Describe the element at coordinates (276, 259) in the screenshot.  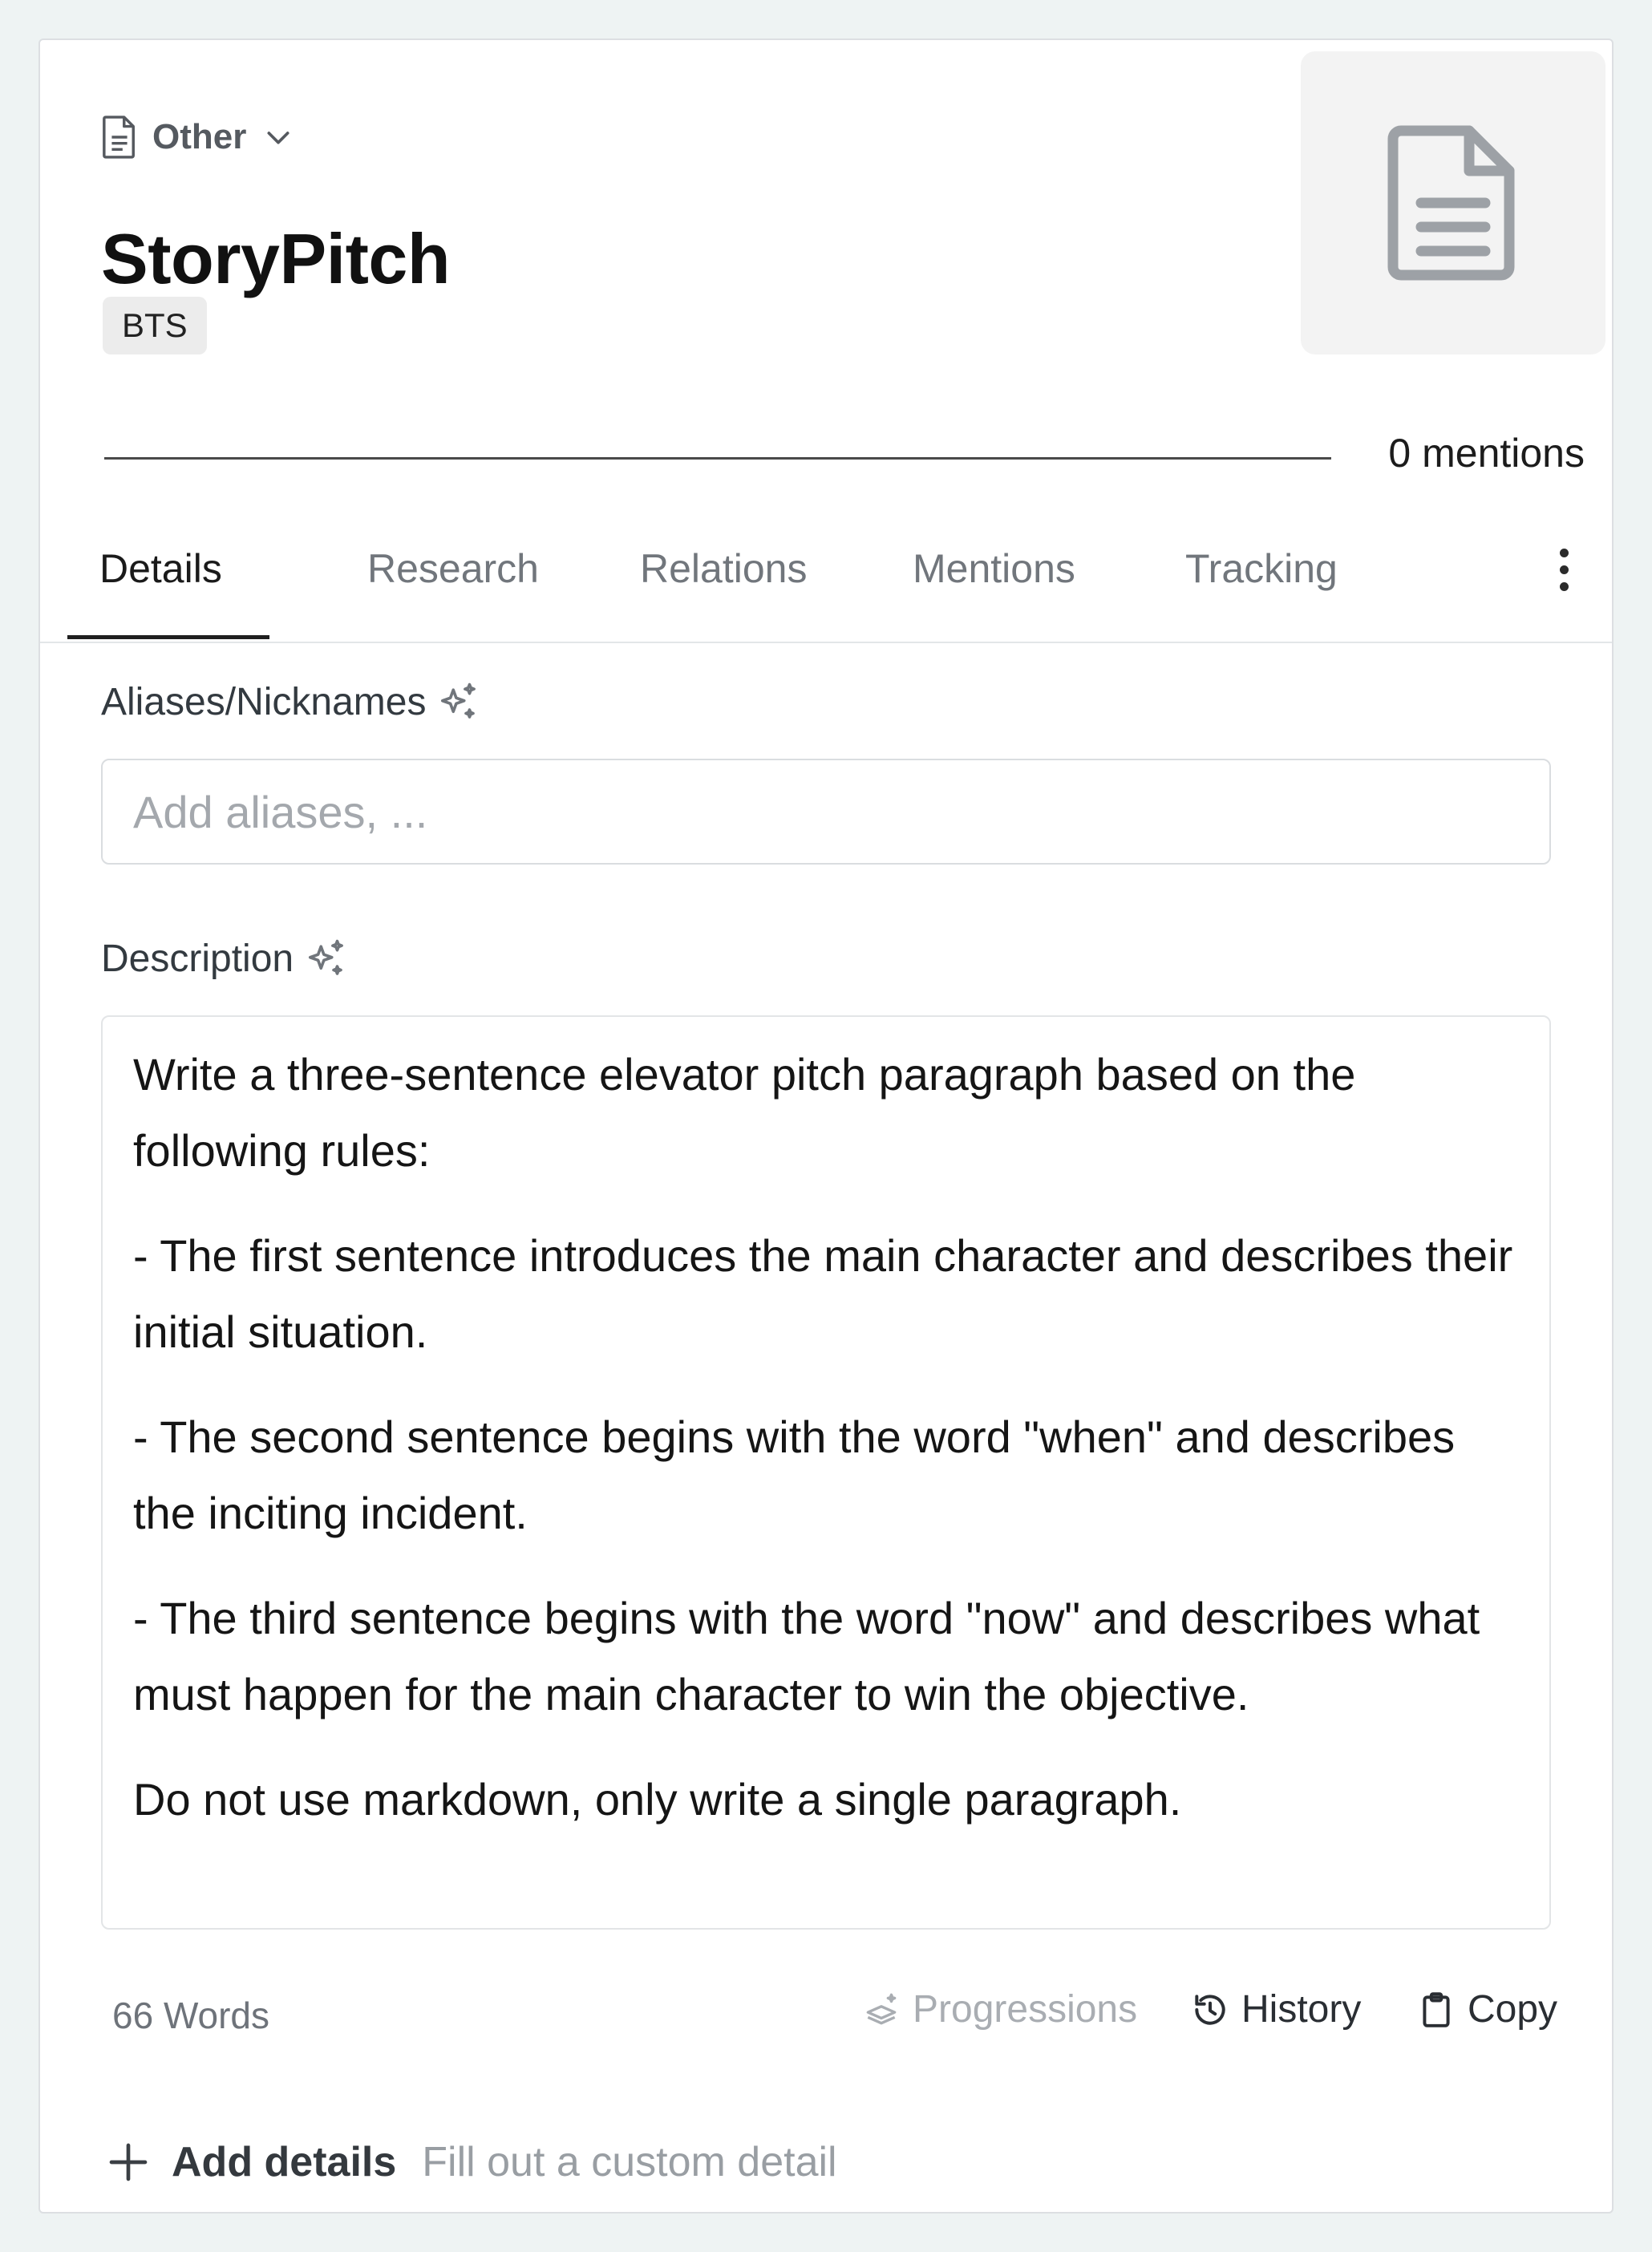
I see `page-title: StoryPitch` at that location.